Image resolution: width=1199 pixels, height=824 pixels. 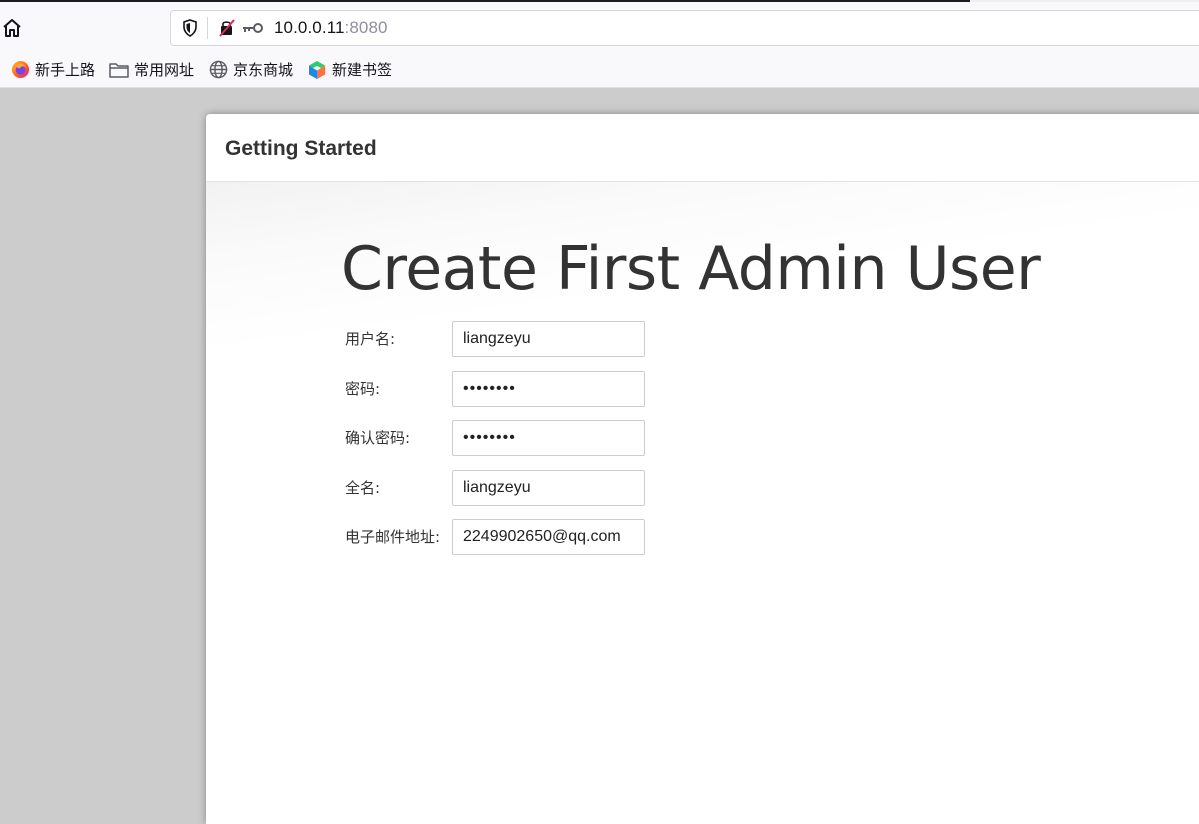 I want to click on home-icon, so click(x=12, y=28).